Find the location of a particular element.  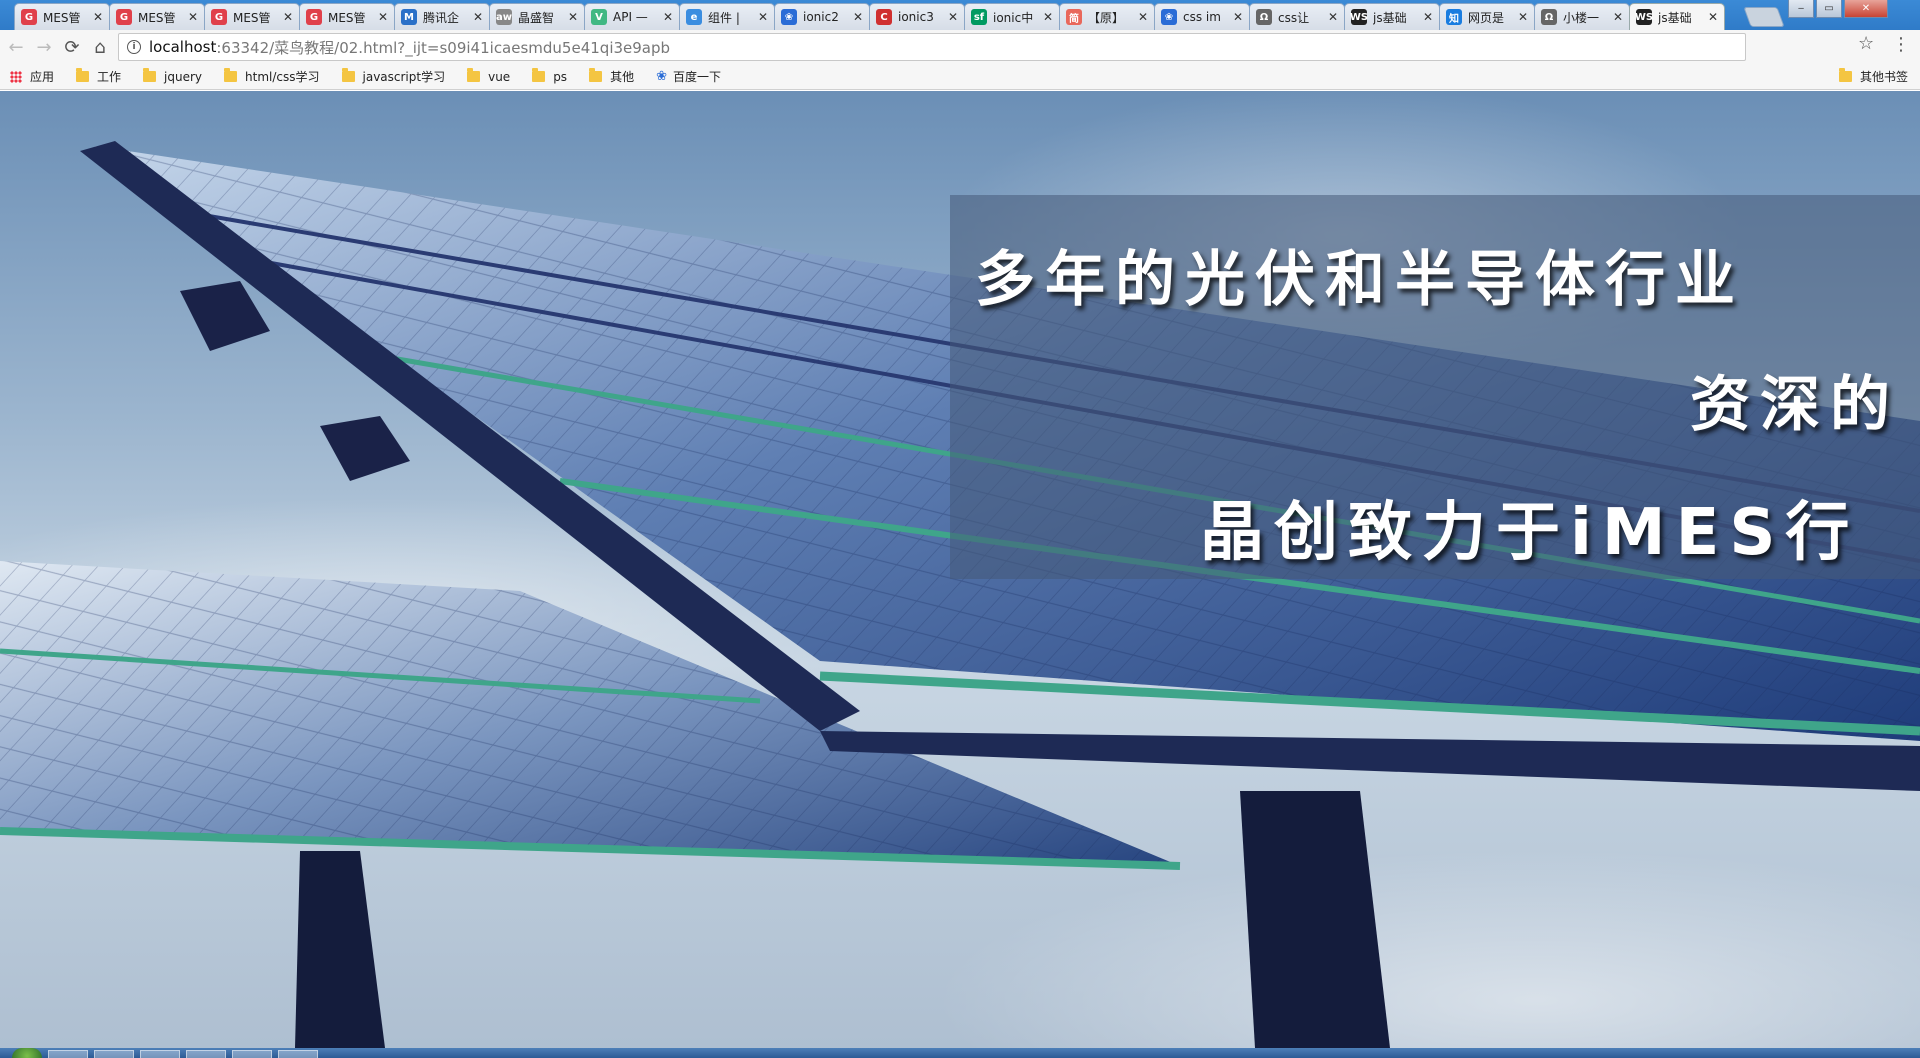

tab-title: 腾讯企 is located at coordinates (441, 17).